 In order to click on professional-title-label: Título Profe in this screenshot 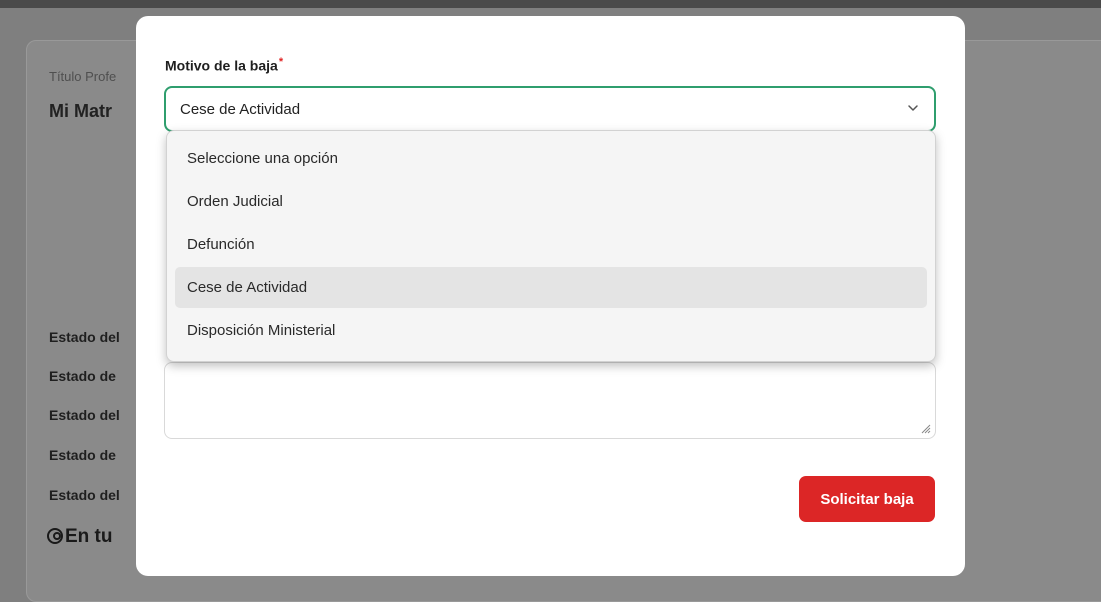, I will do `click(83, 76)`.